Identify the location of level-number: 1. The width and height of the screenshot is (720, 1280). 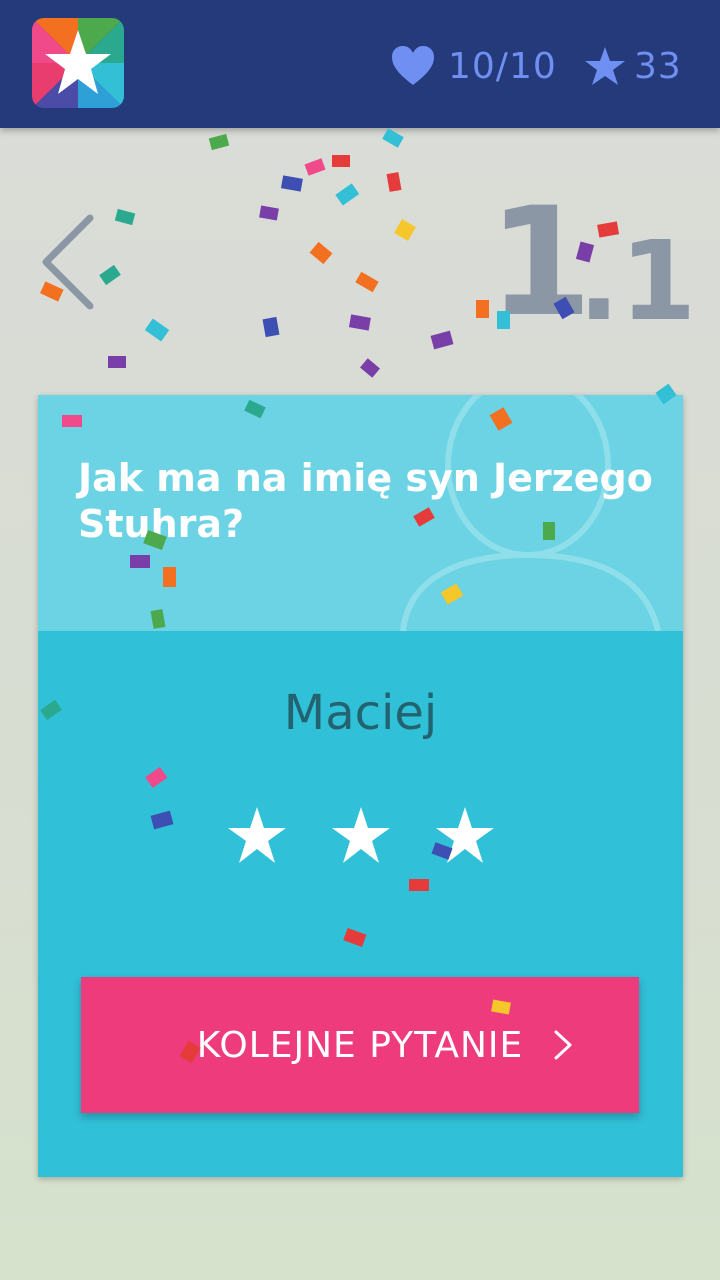
(540, 263).